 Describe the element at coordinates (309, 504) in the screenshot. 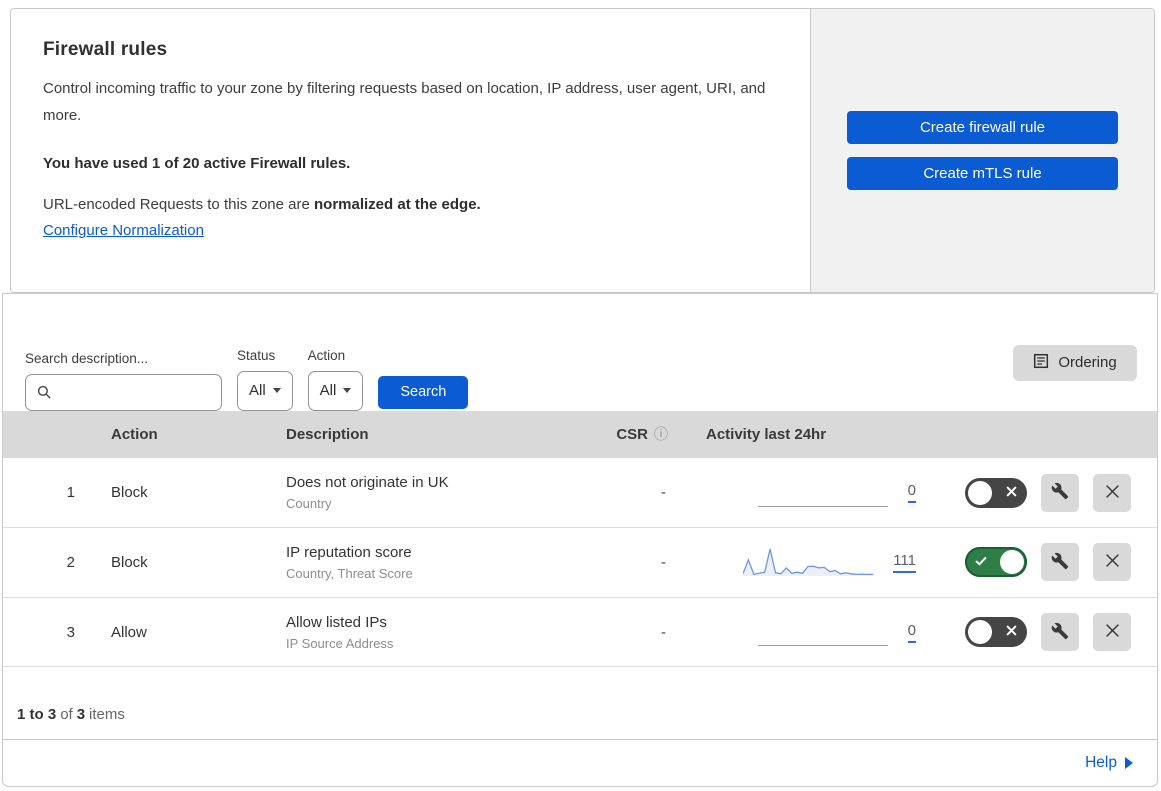

I see `rule-fields: Country` at that location.